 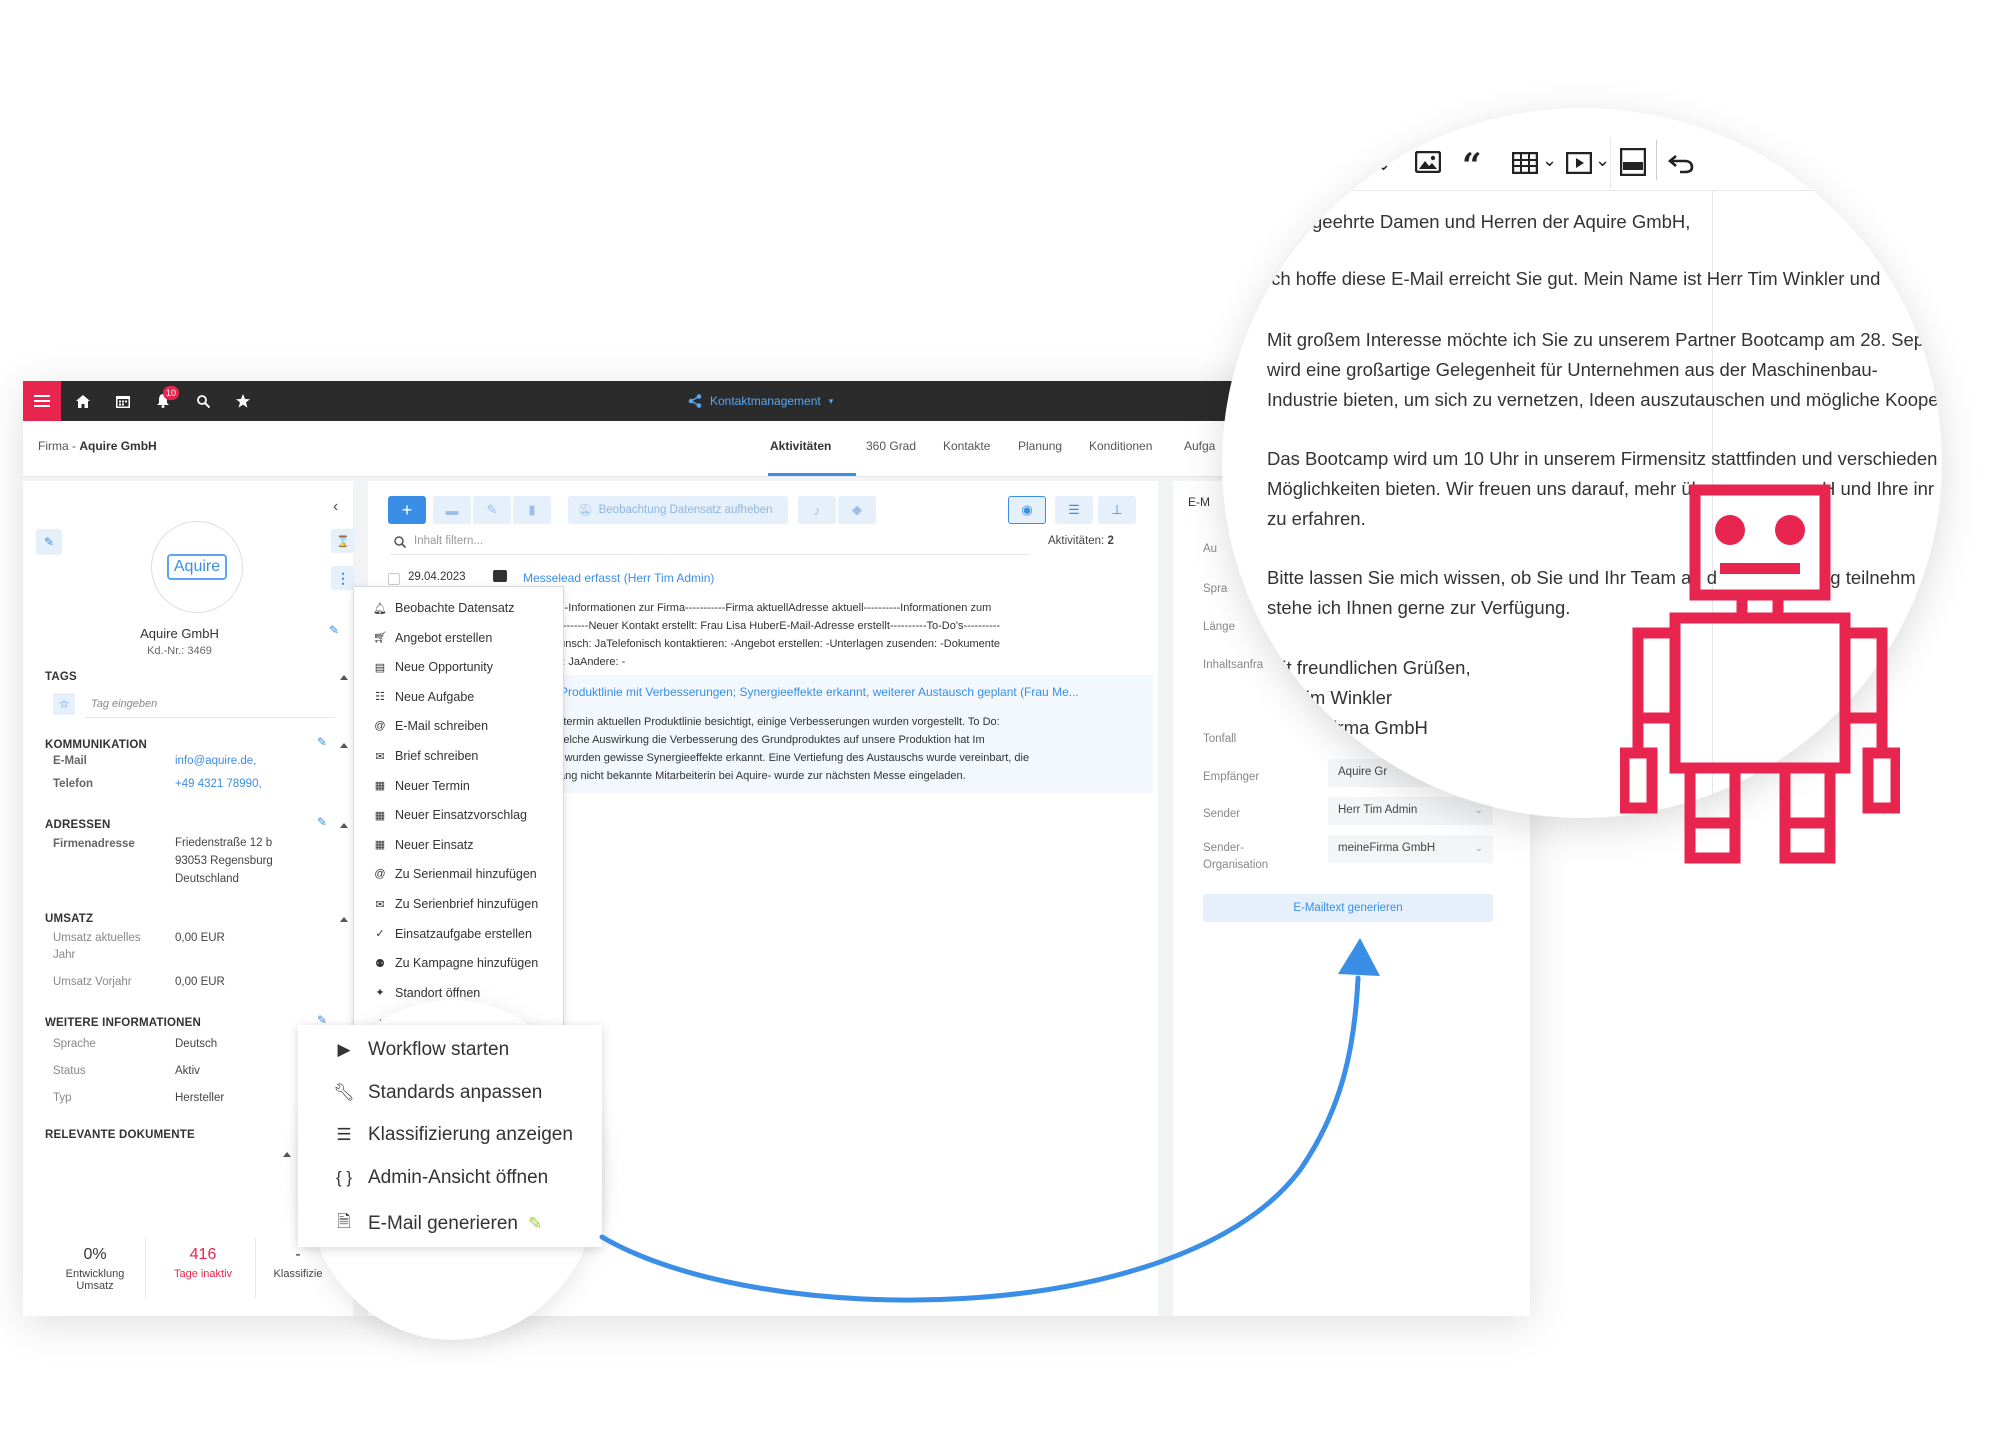 I want to click on view-toggle-button: ◉, so click(x=1027, y=510).